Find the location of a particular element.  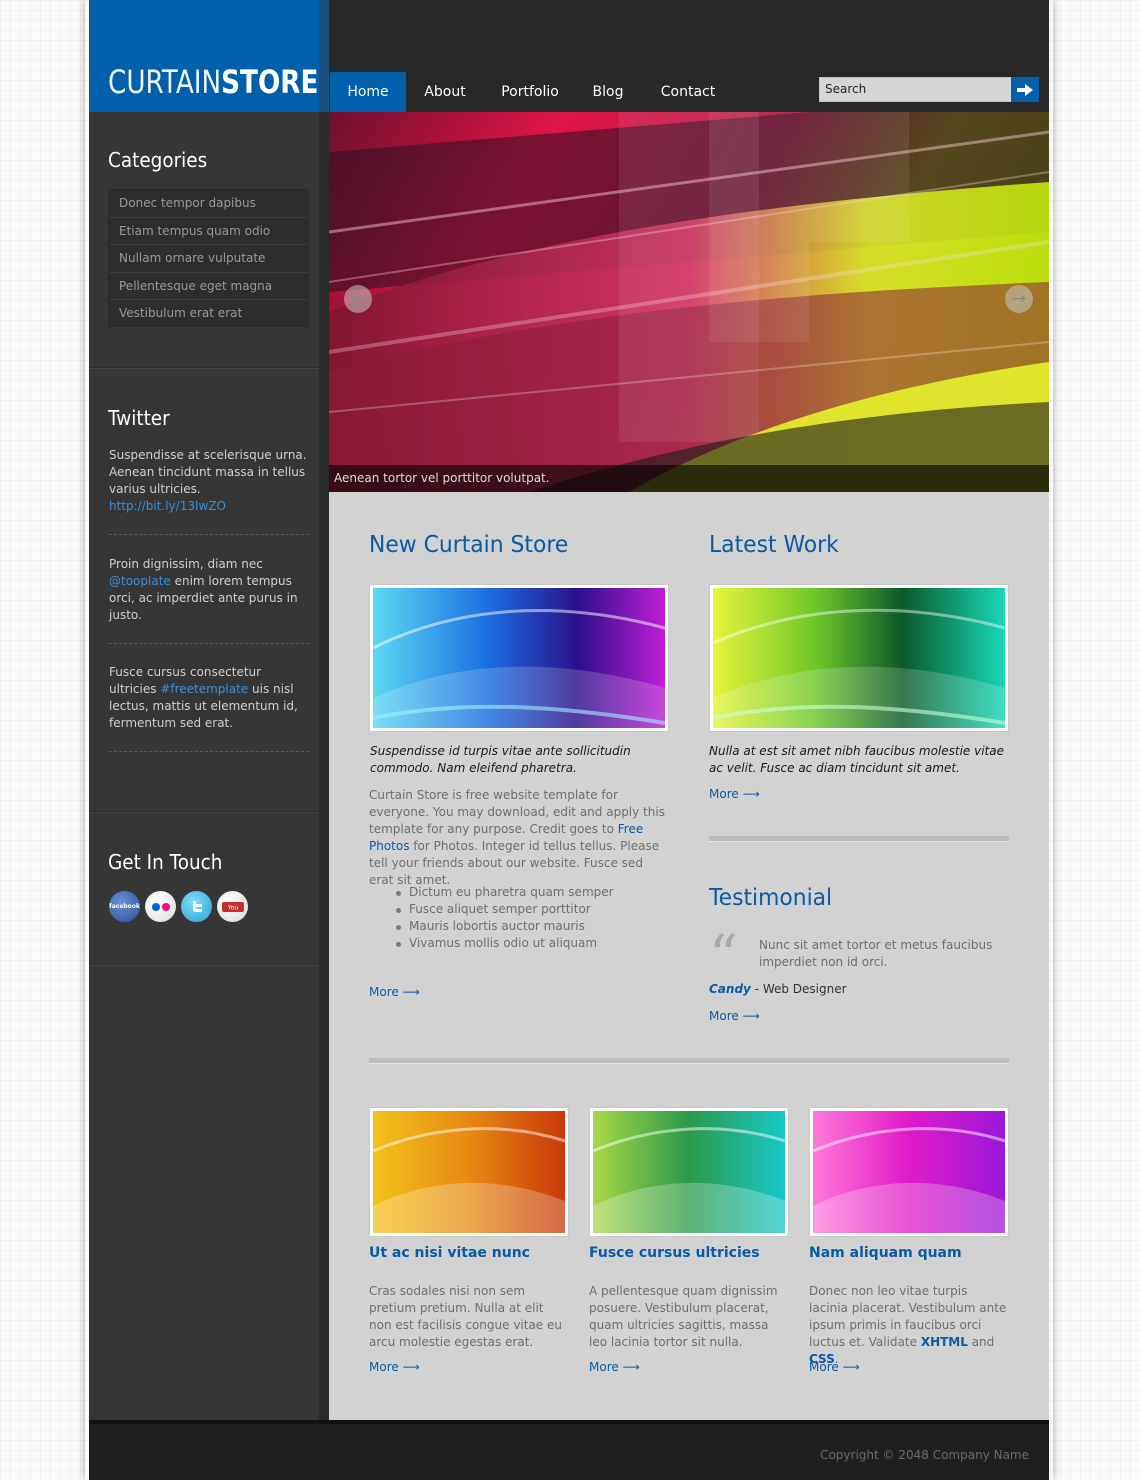

site-logo: CURTAINSTORE is located at coordinates (213, 82).